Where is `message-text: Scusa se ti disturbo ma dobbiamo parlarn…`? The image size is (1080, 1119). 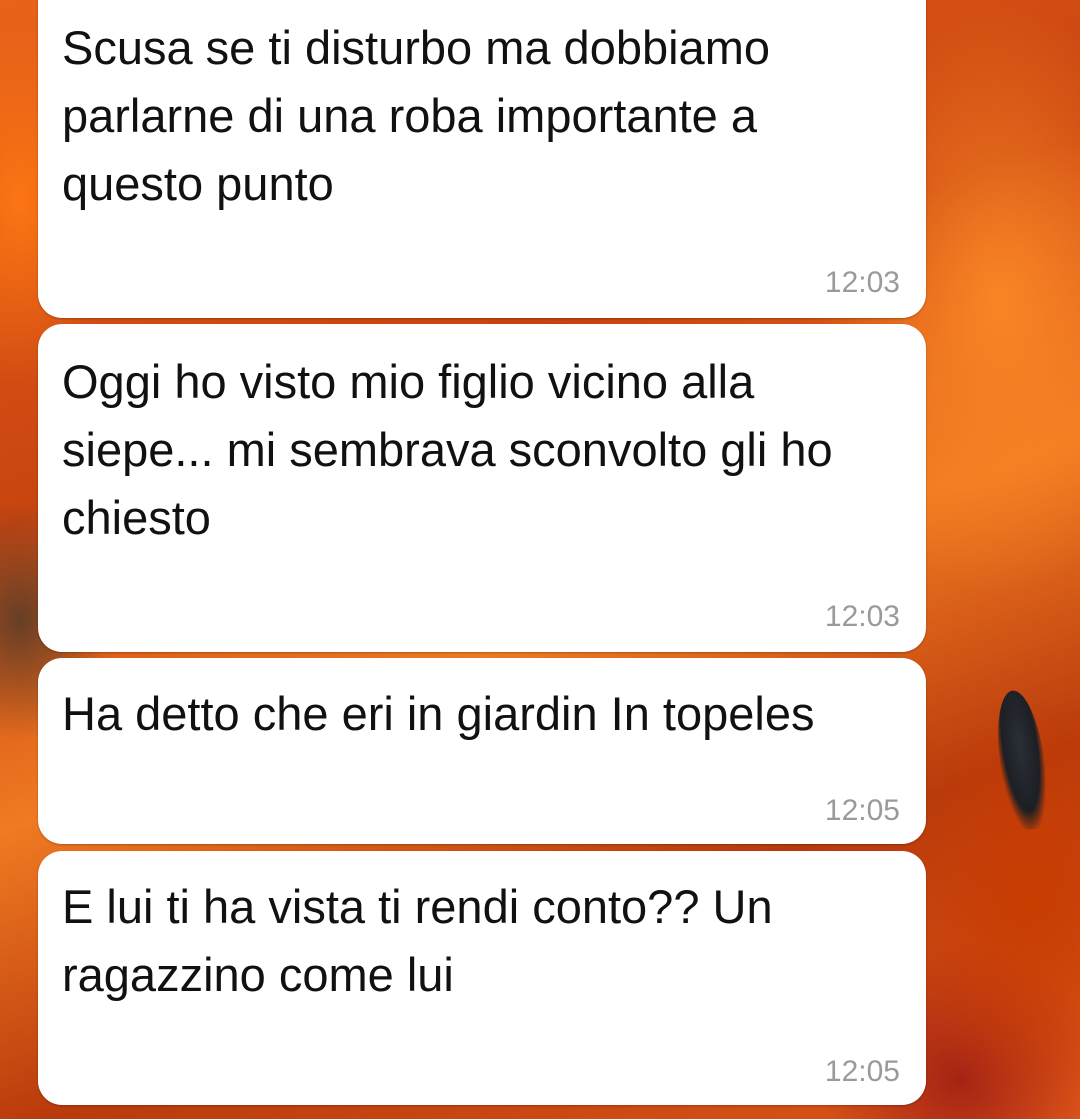 message-text: Scusa se ti disturbo ma dobbiamo parlarn… is located at coordinates (416, 115).